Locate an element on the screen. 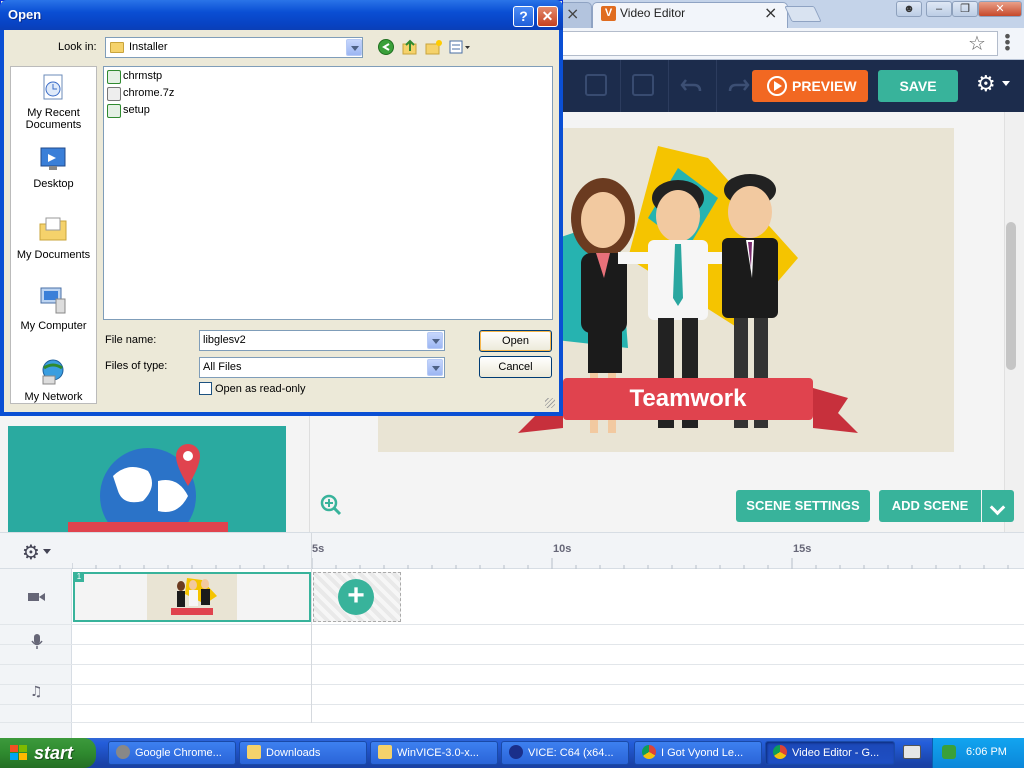  save-button: SAVE is located at coordinates (918, 86).